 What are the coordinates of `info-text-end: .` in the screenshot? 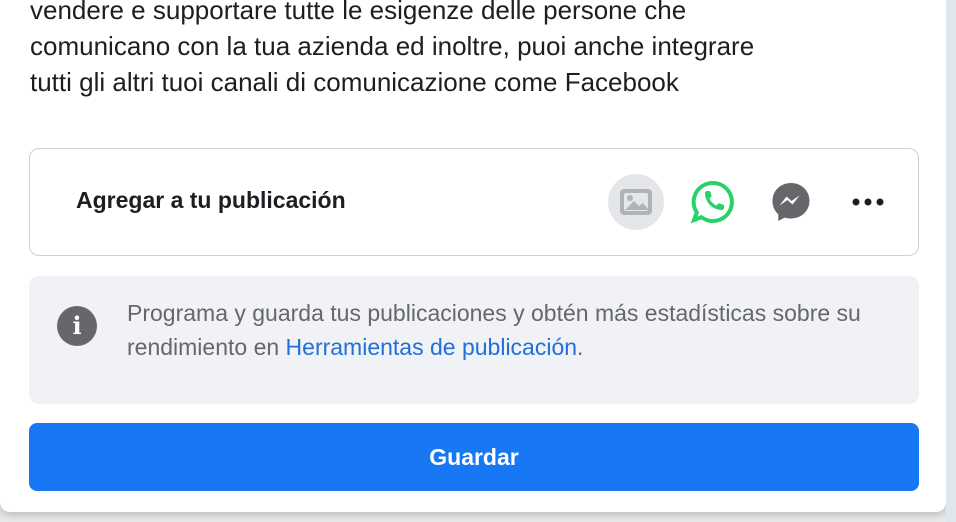 It's located at (580, 347).